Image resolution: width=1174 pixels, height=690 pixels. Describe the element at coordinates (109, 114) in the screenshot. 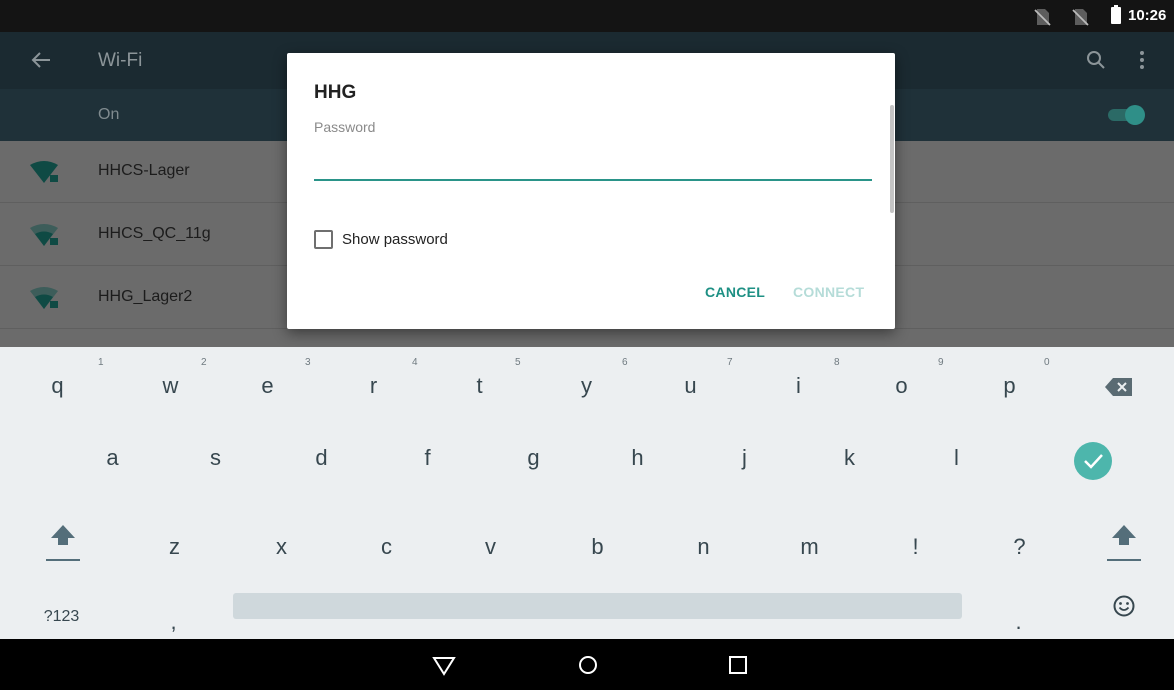

I see `wifi-switch-label: On` at that location.